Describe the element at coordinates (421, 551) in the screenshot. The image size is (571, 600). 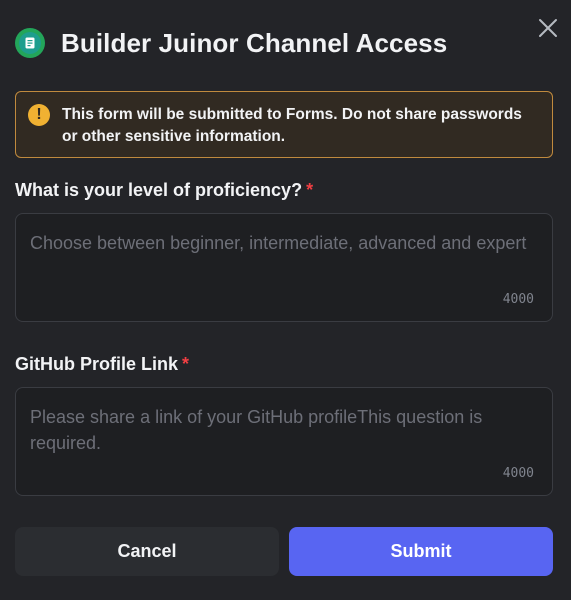
I see `submit-button: Submit` at that location.